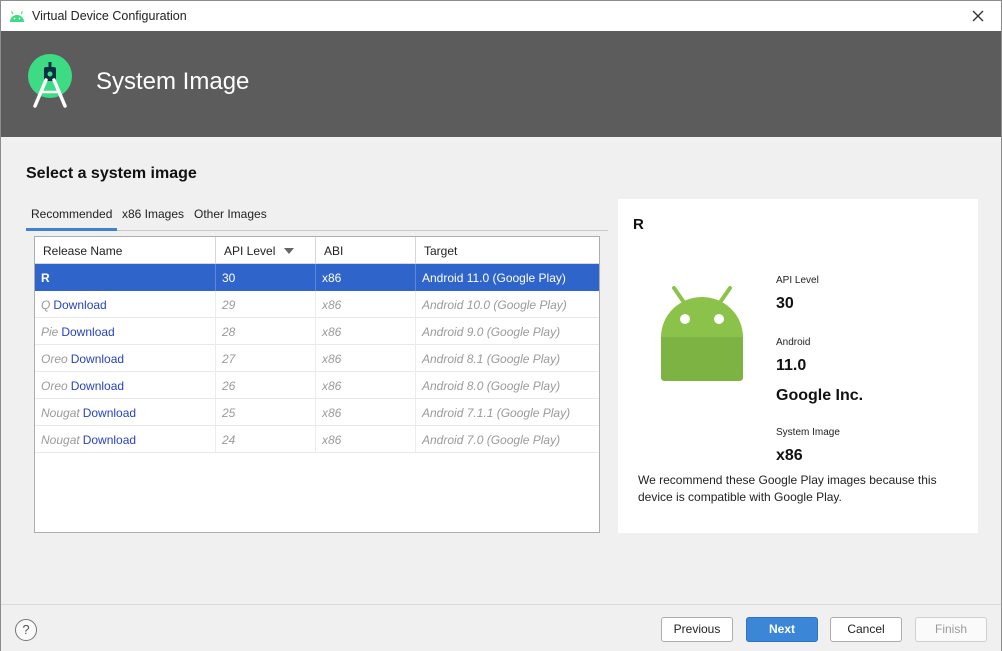 The height and width of the screenshot is (651, 1002). I want to click on tab-x86-images: x86 Images, so click(153, 217).